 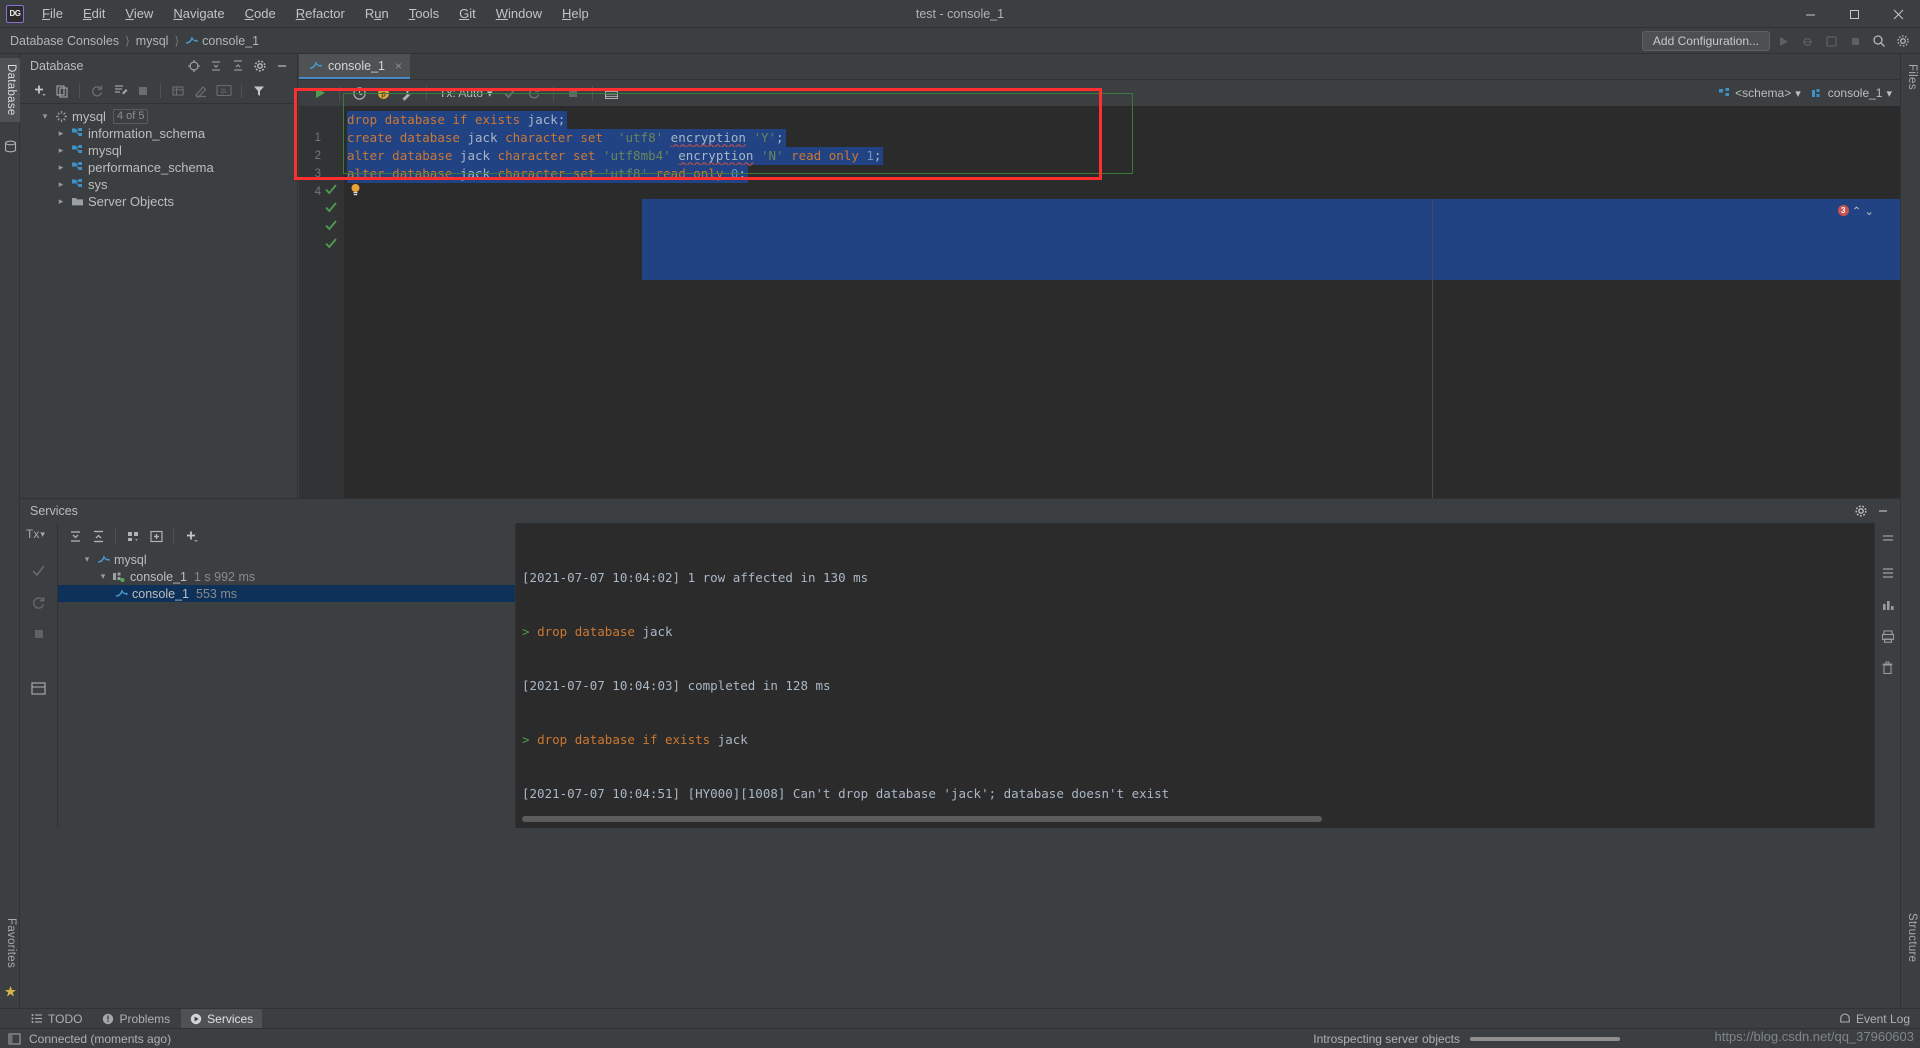 What do you see at coordinates (97, 91) in the screenshot?
I see `refresh-icon` at bounding box center [97, 91].